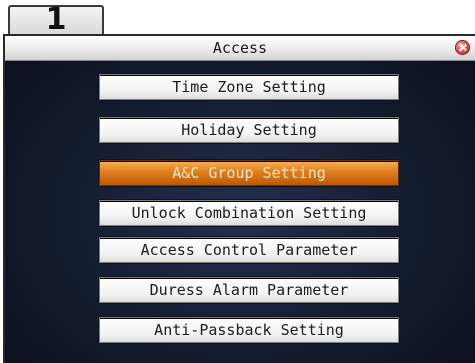 The width and height of the screenshot is (475, 363). I want to click on menu-item-anti-passback-setting: Anti-Passback Setting, so click(249, 330).